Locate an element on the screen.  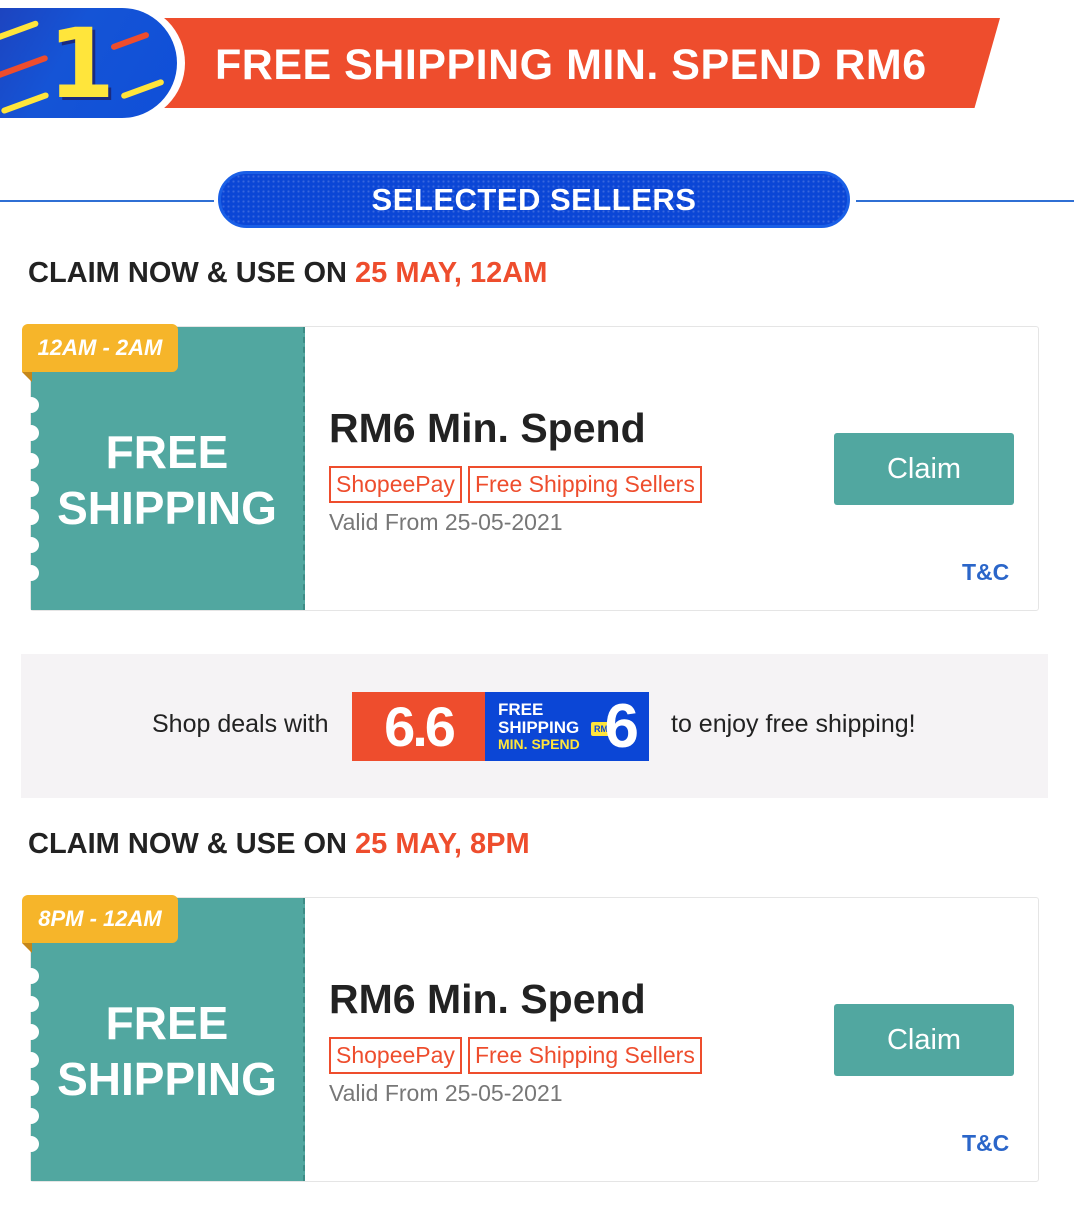
section-heading-date: 25 MAY, 8PM is located at coordinates (442, 844).